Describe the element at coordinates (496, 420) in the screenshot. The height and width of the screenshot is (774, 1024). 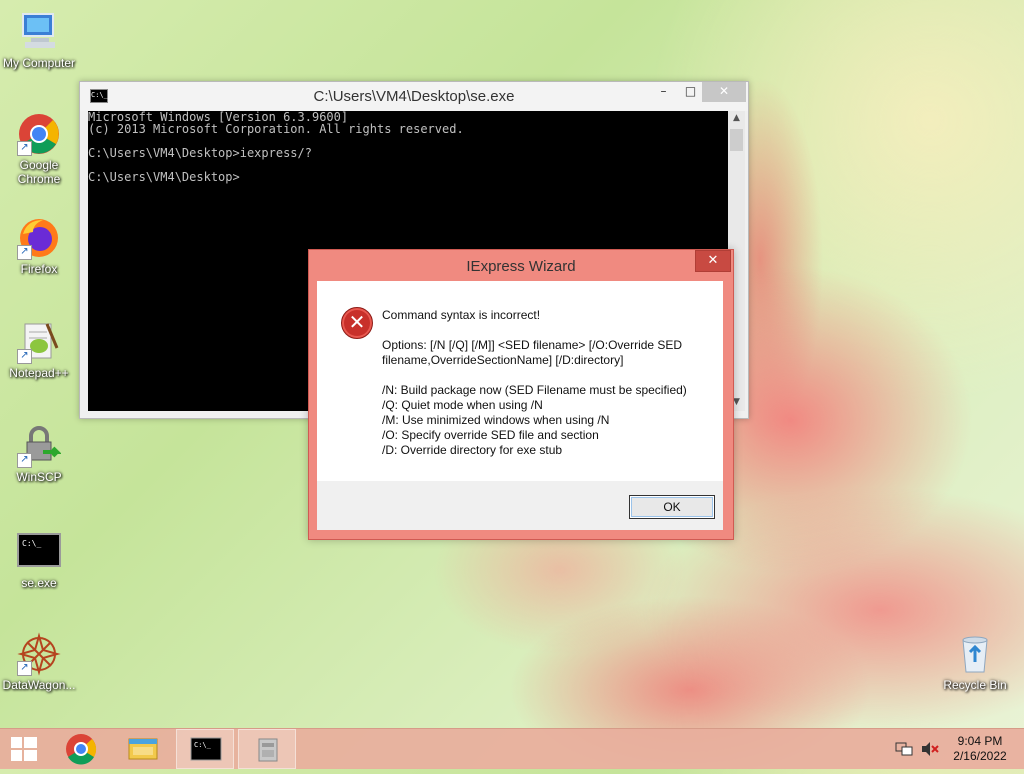
I see `option-line: /M: Use minimized windows when using /N` at that location.